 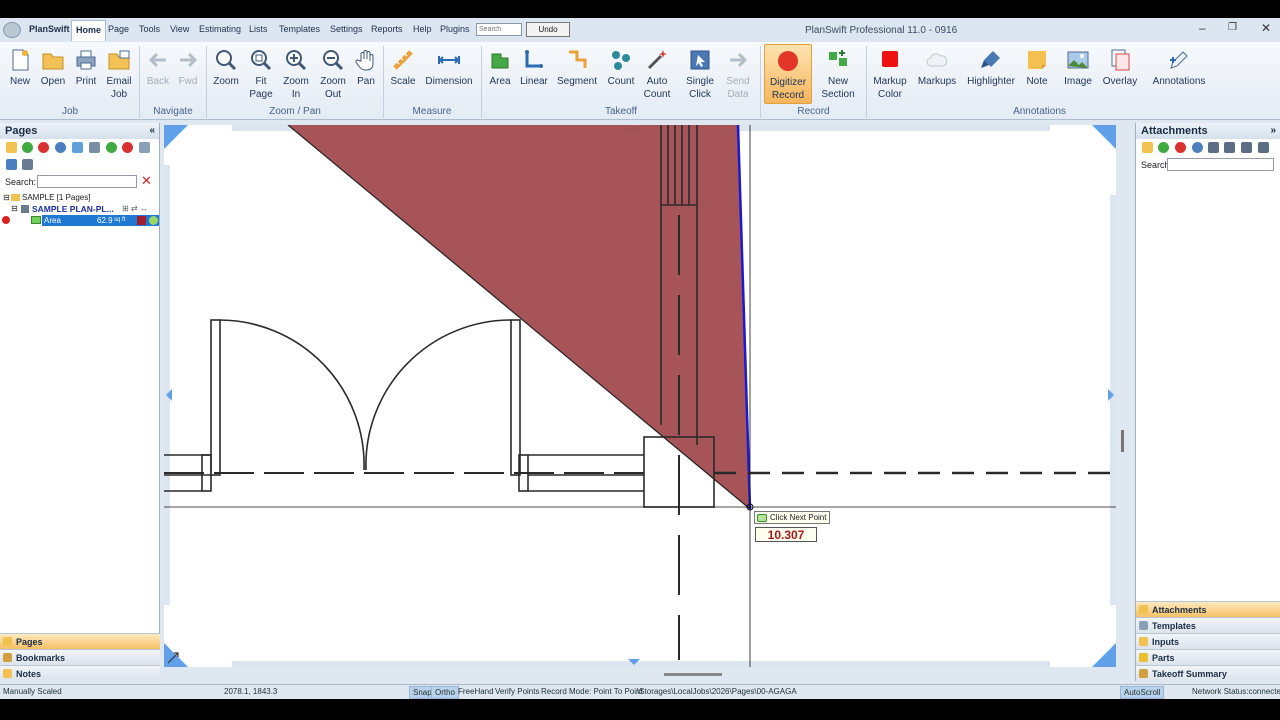 I want to click on send-data-button: Send Data, so click(x=738, y=76).